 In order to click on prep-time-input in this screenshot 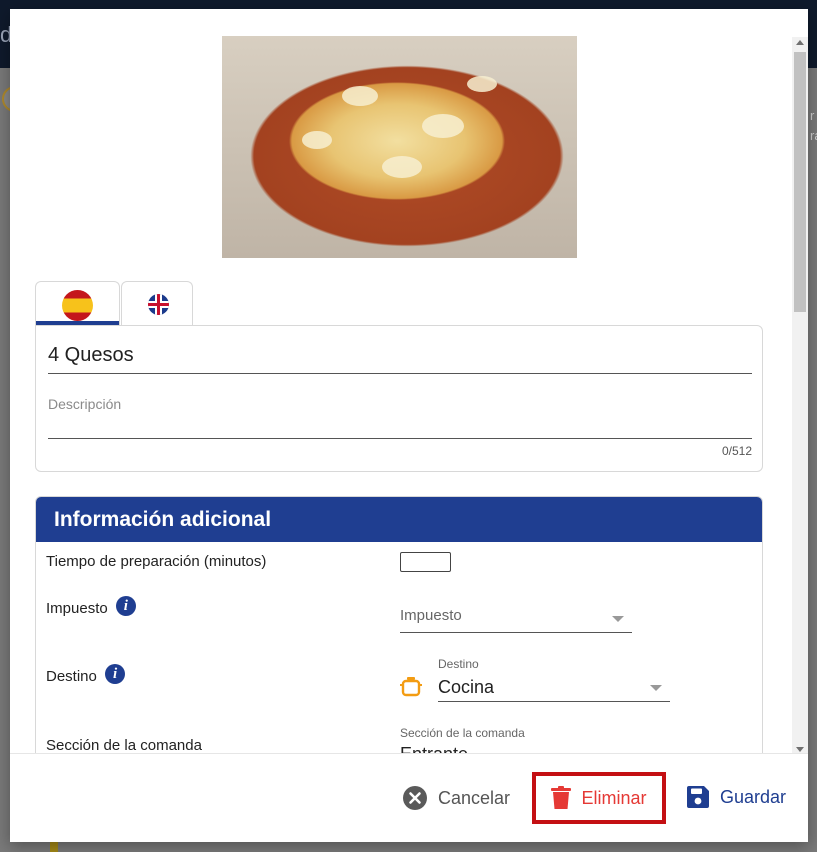, I will do `click(425, 562)`.